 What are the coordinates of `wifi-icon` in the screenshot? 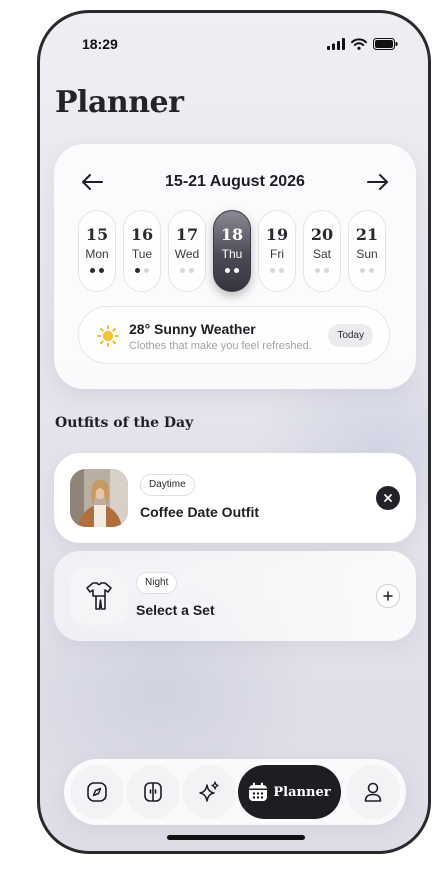 It's located at (359, 44).